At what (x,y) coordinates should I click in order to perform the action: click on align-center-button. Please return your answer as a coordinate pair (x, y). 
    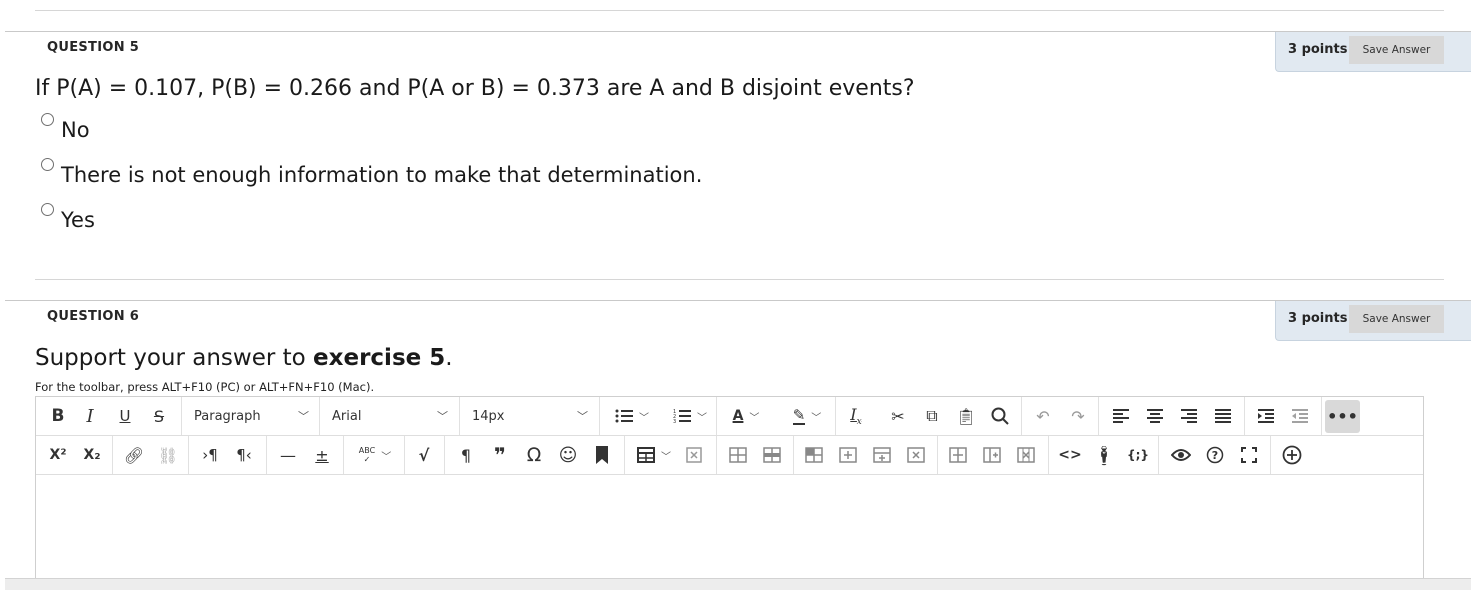
    Looking at the image, I should click on (1155, 416).